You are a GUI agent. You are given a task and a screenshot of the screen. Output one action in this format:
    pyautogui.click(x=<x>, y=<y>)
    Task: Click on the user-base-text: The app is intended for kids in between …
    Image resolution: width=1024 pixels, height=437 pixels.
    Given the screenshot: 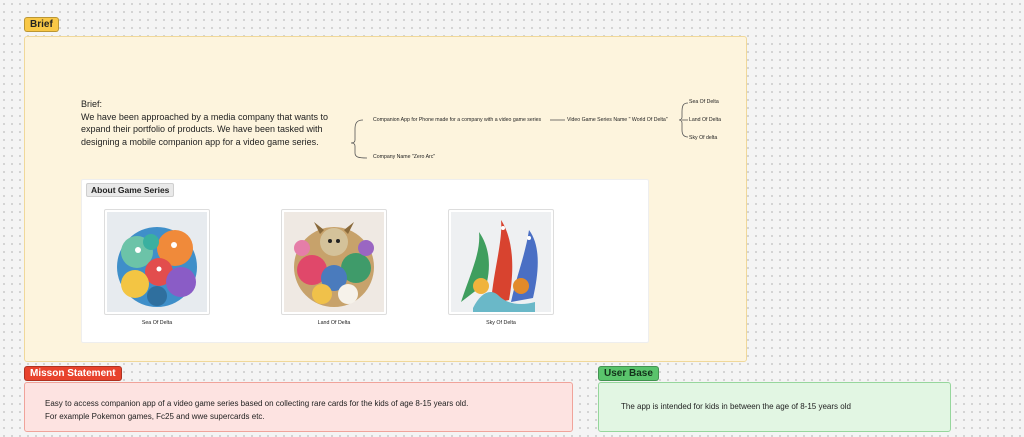 What is the action you would take?
    pyautogui.click(x=781, y=406)
    